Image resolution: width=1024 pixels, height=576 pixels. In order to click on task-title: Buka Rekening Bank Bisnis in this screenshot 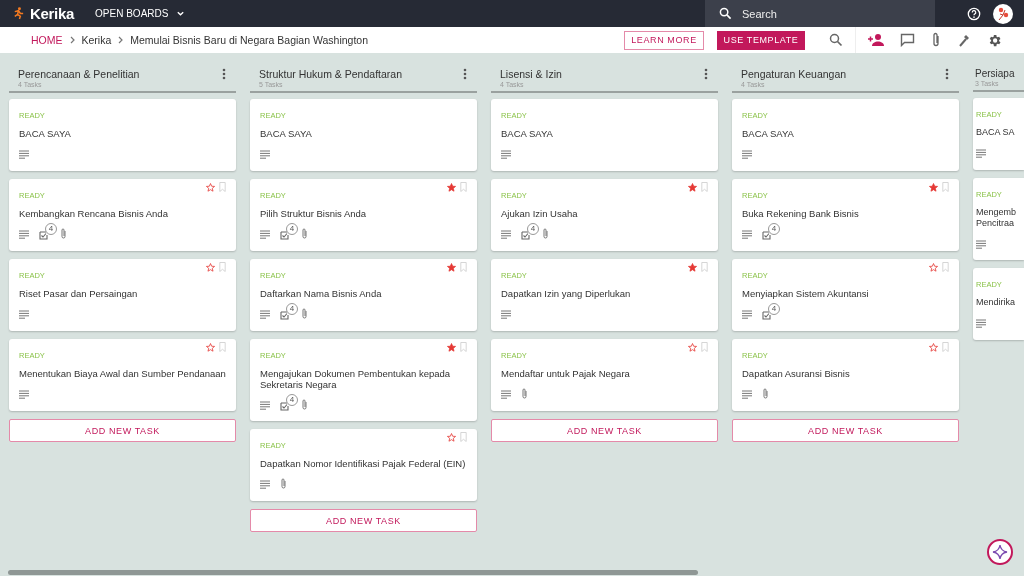, I will do `click(801, 213)`.